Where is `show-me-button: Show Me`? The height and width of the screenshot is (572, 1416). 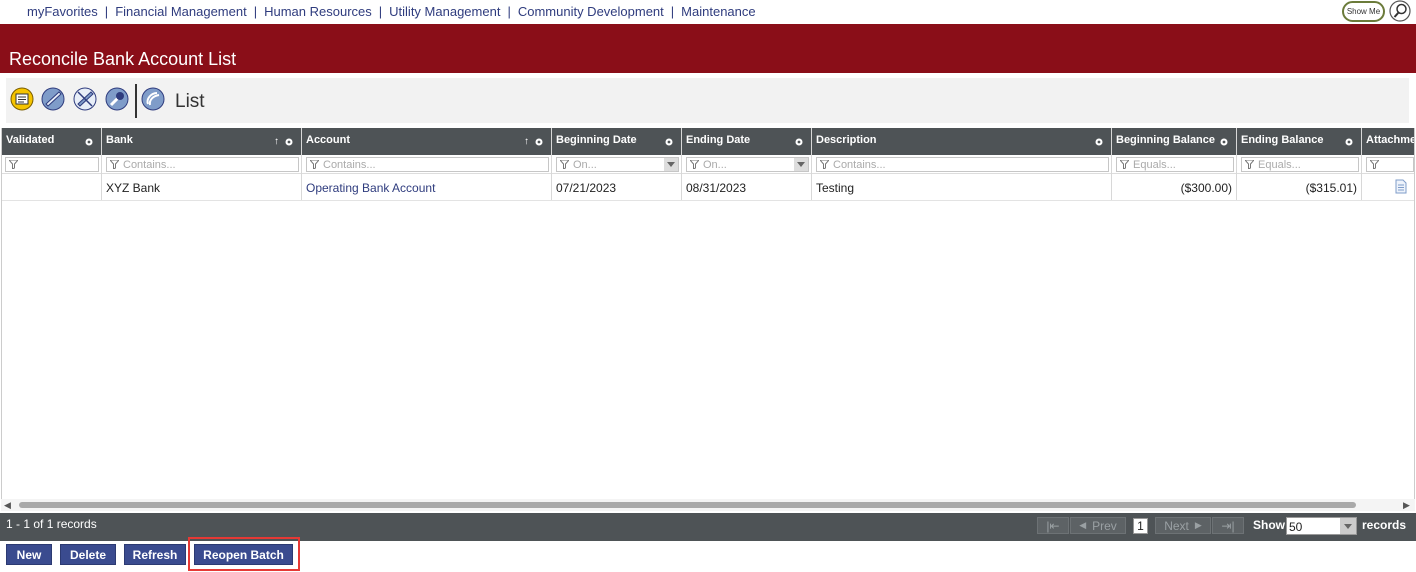
show-me-button: Show Me is located at coordinates (1363, 11).